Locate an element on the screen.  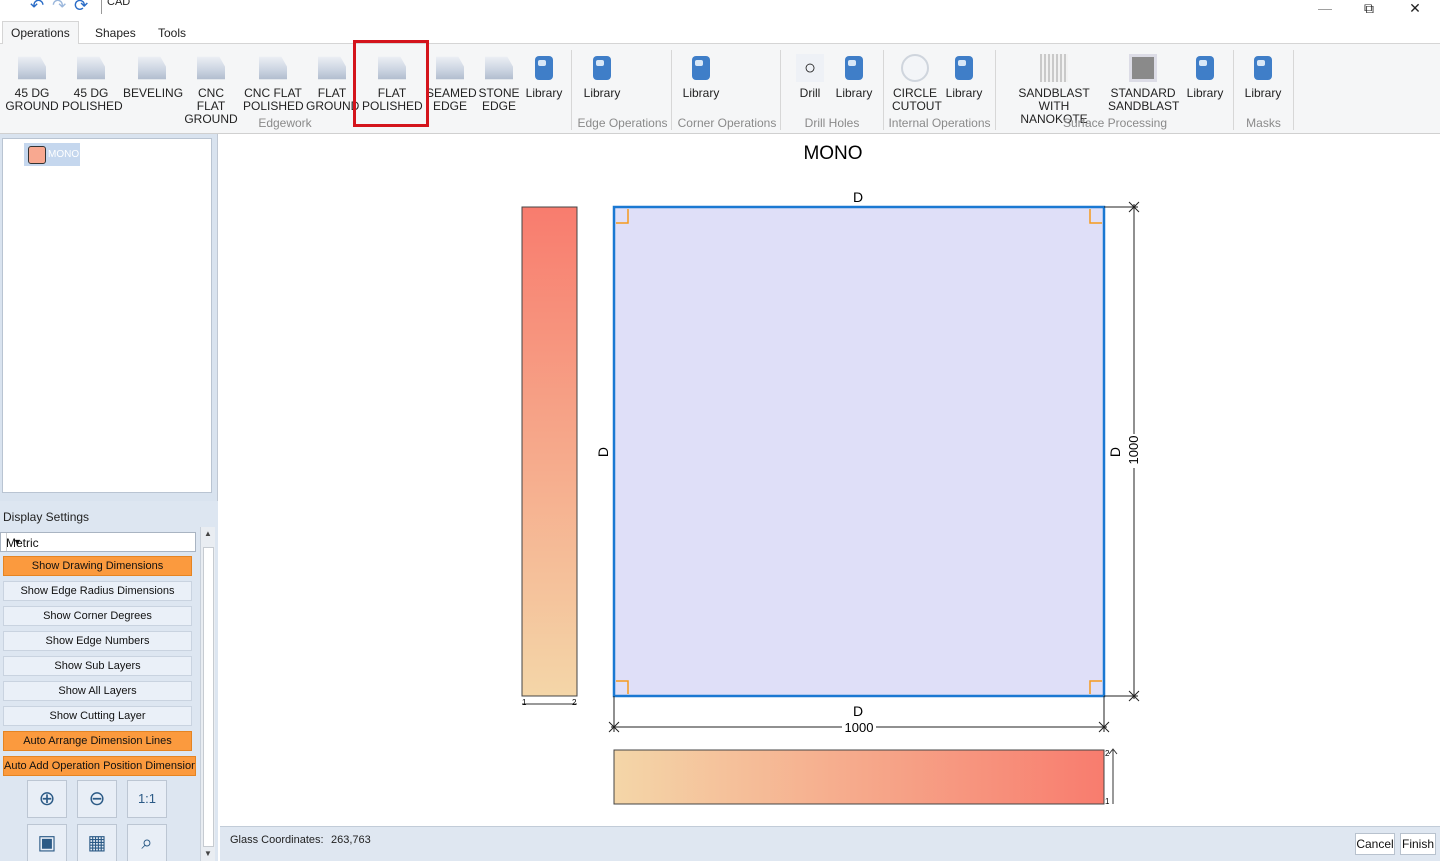
left-bar-tick-a: 1 is located at coordinates (524, 702).